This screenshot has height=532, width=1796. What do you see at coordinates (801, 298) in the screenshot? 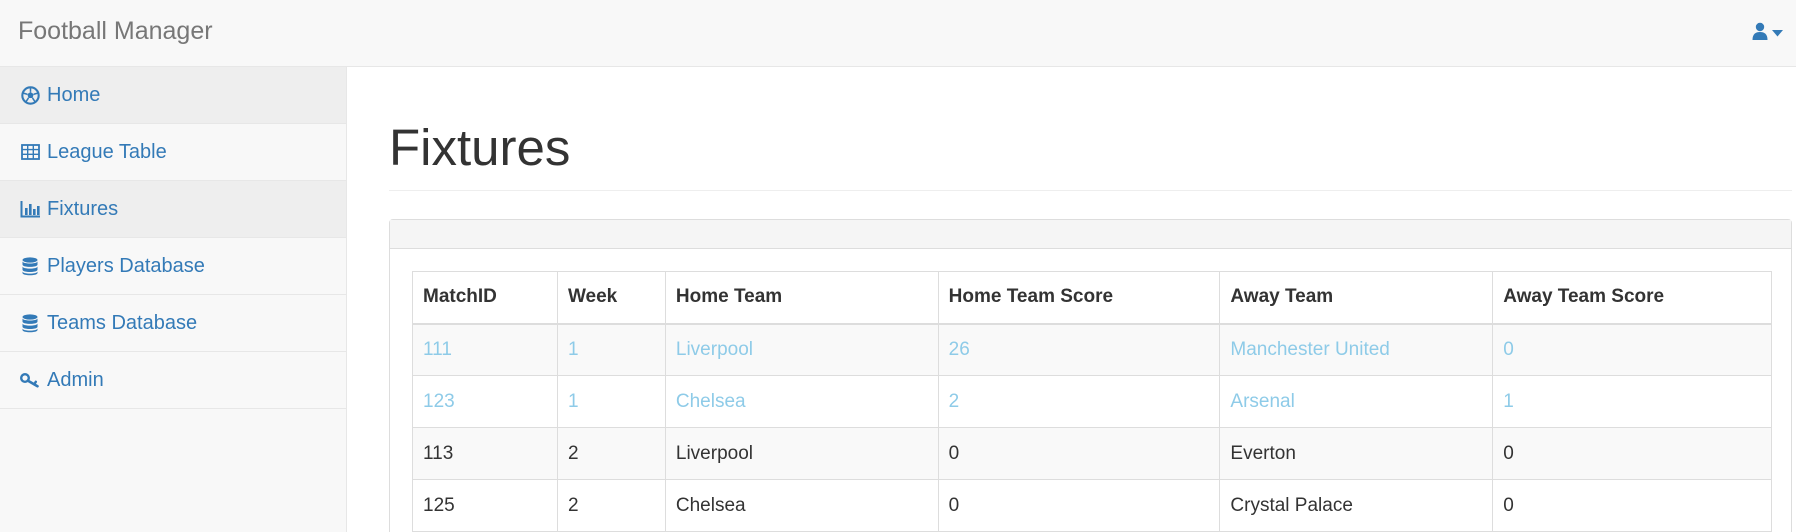
I see `column-header-home-team: Home Team` at bounding box center [801, 298].